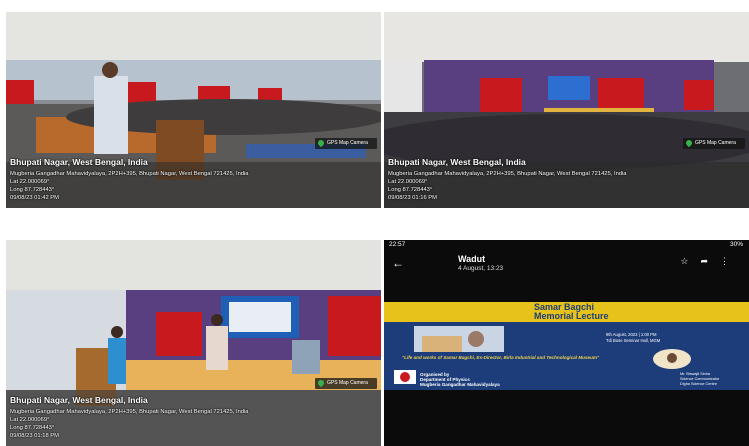 This screenshot has width=749, height=446. Describe the element at coordinates (34, 198) in the screenshot. I see `geotag-datetime: 09/08/23 01:42 PM` at that location.